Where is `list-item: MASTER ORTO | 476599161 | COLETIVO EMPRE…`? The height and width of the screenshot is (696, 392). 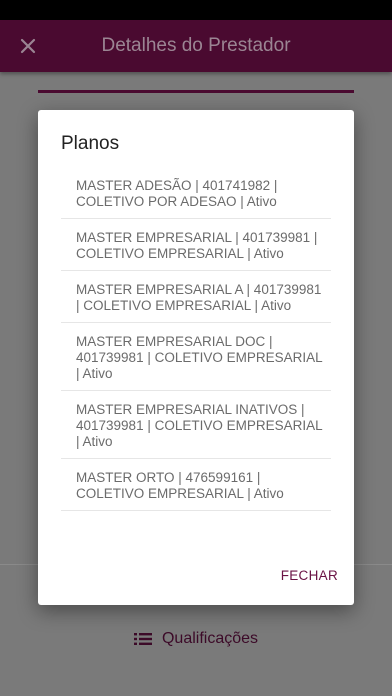
list-item: MASTER ORTO | 476599161 | COLETIVO EMPRE… is located at coordinates (196, 485).